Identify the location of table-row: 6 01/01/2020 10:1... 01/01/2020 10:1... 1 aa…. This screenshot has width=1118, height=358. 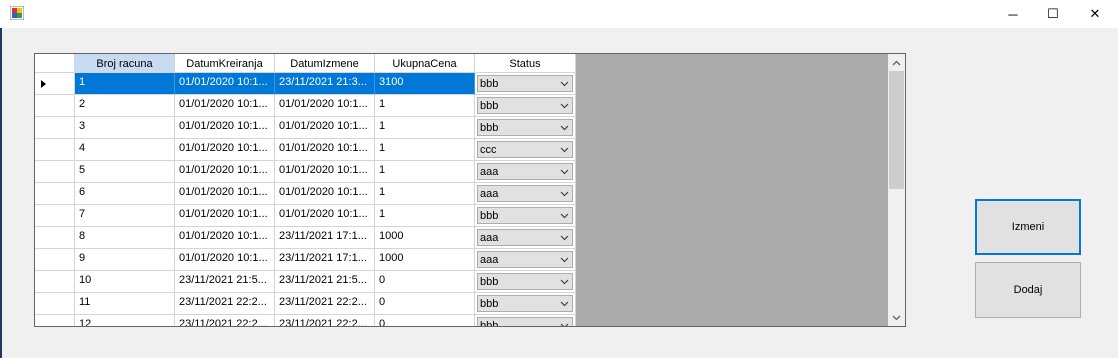
(305, 194).